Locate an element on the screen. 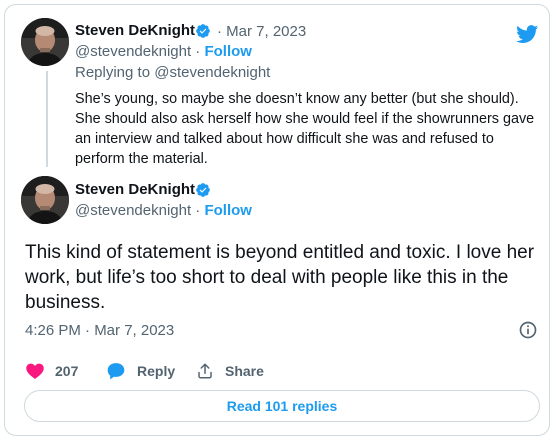 This screenshot has width=556, height=442. like-button: 207 is located at coordinates (51, 371).